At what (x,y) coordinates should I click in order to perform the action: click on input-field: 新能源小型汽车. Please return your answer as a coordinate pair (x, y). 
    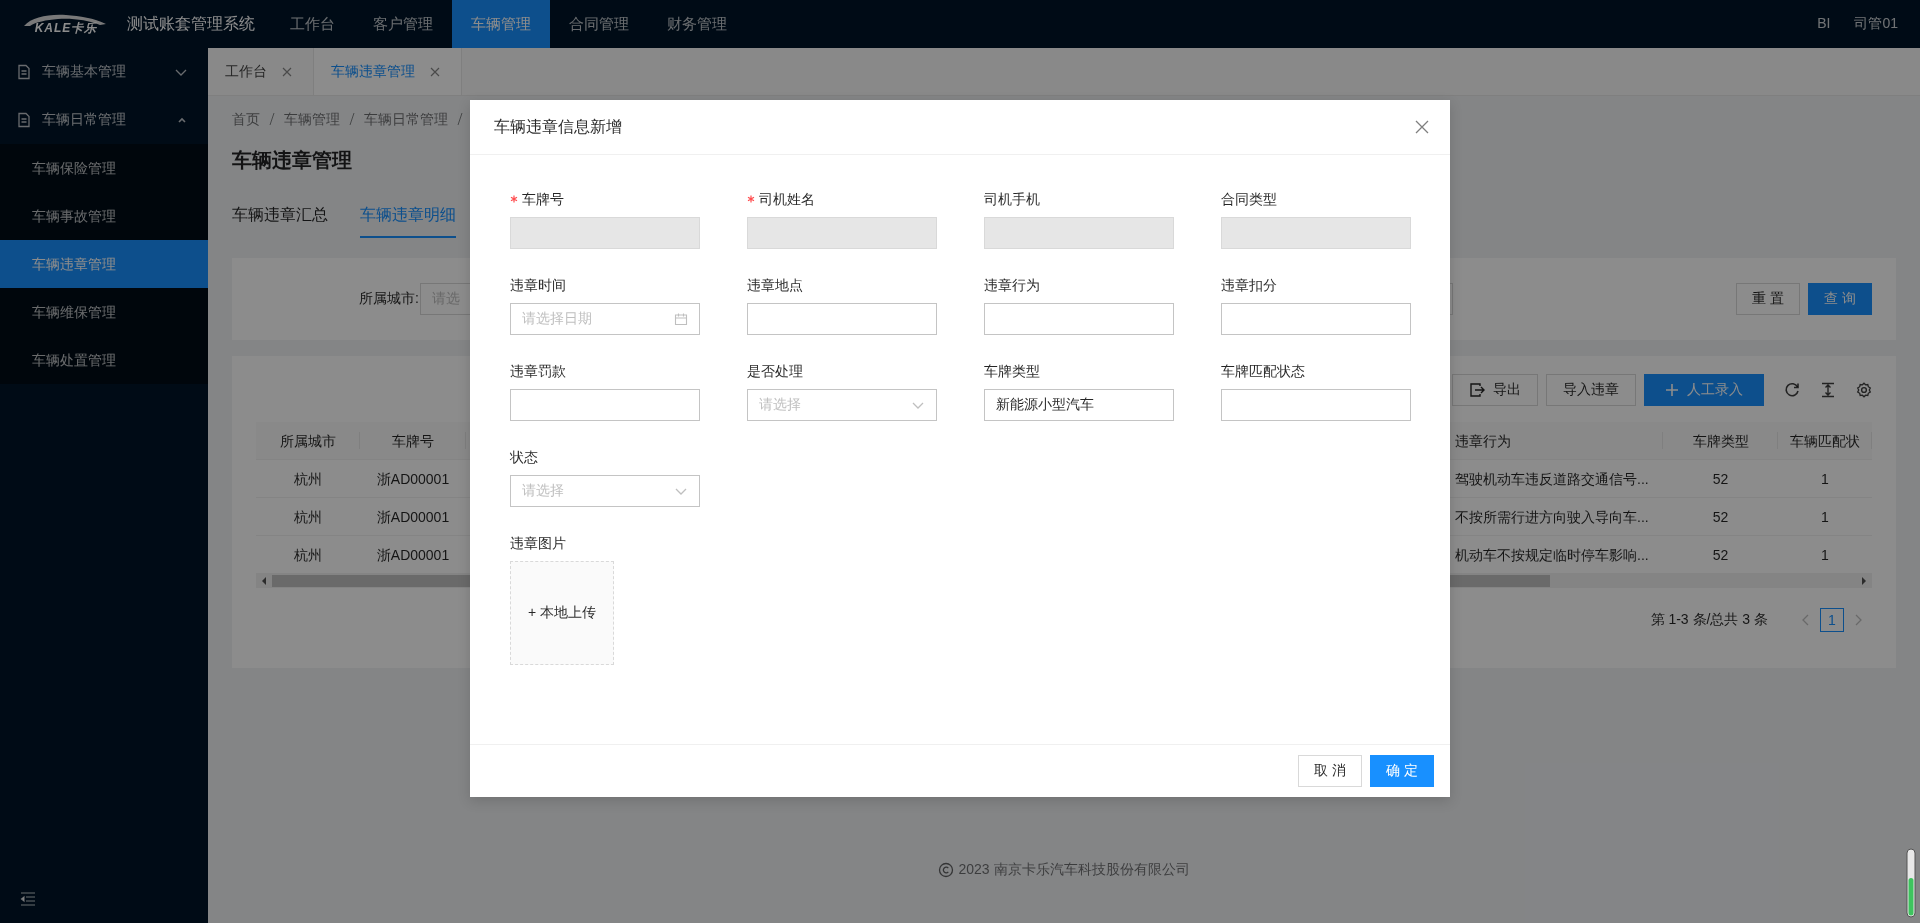
    Looking at the image, I should click on (1079, 405).